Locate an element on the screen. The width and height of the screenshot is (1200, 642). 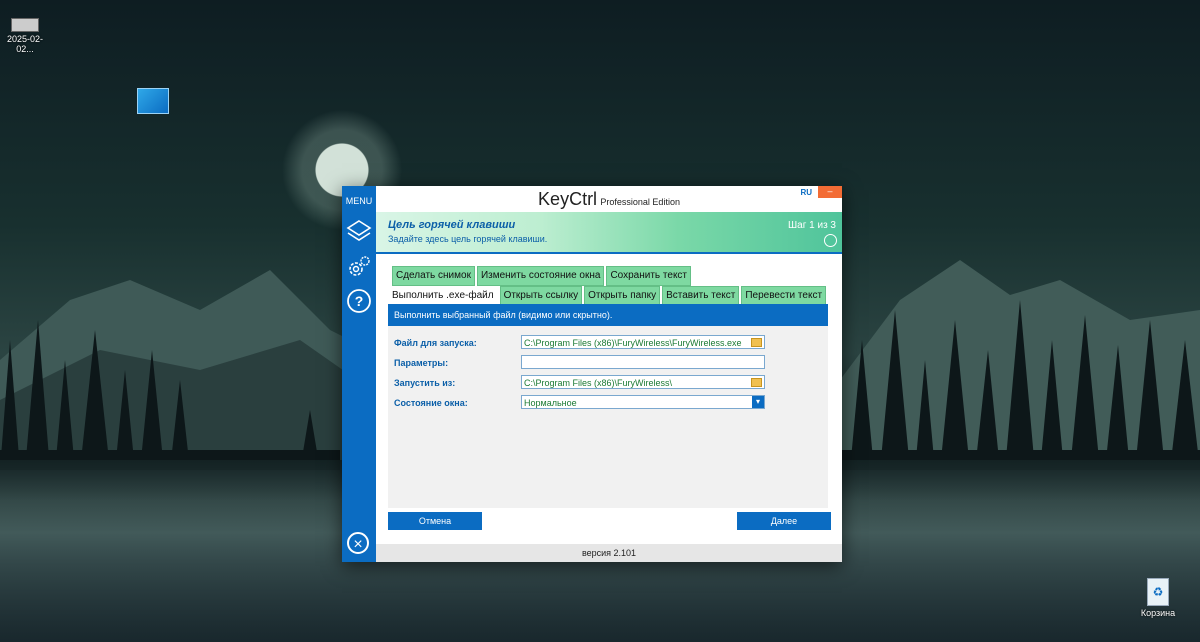
monitor-icon is located at coordinates (25, 25).